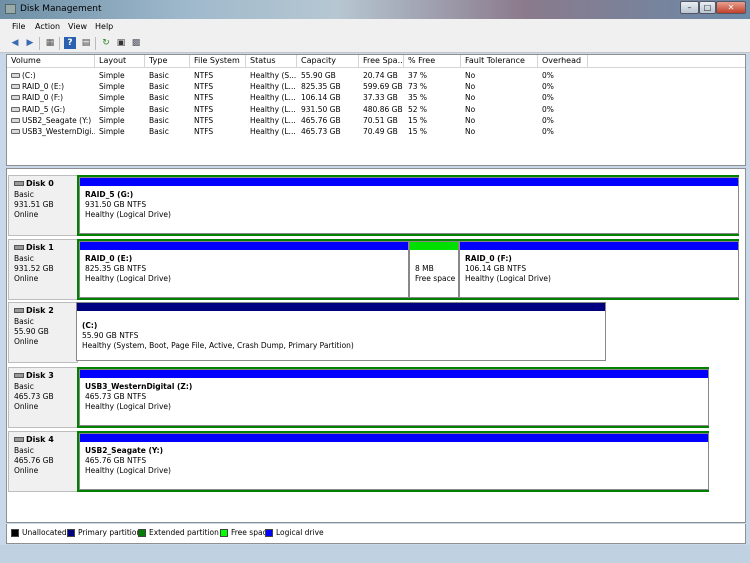  I want to click on legend-label: Primary partition, so click(110, 532).